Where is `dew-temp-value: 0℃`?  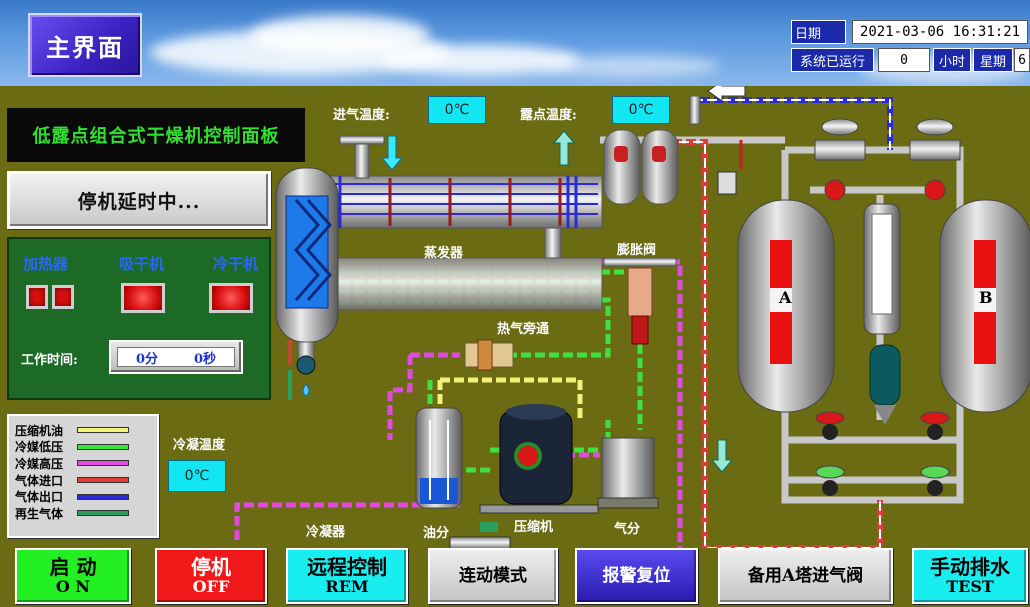
dew-temp-value: 0℃ is located at coordinates (641, 110).